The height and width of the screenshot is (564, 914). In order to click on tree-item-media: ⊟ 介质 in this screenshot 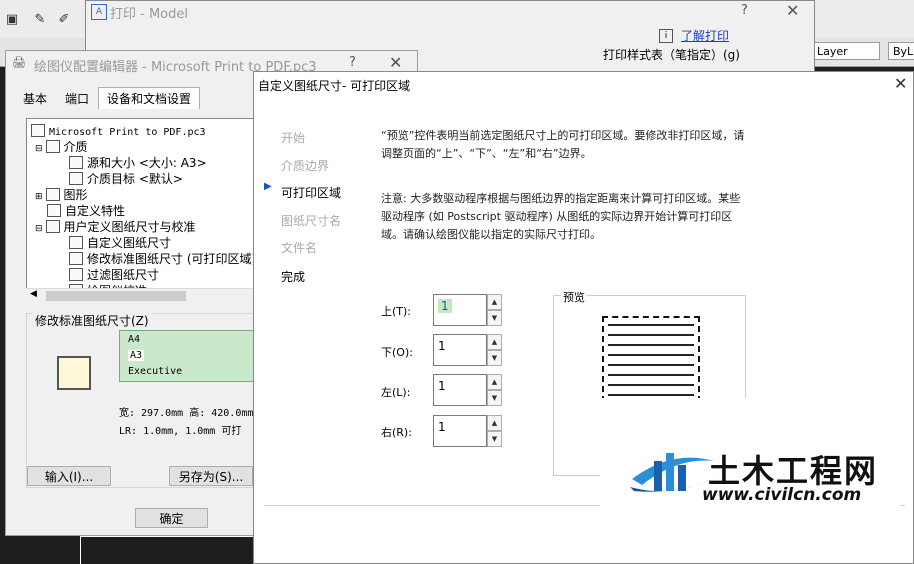, I will do `click(61, 147)`.